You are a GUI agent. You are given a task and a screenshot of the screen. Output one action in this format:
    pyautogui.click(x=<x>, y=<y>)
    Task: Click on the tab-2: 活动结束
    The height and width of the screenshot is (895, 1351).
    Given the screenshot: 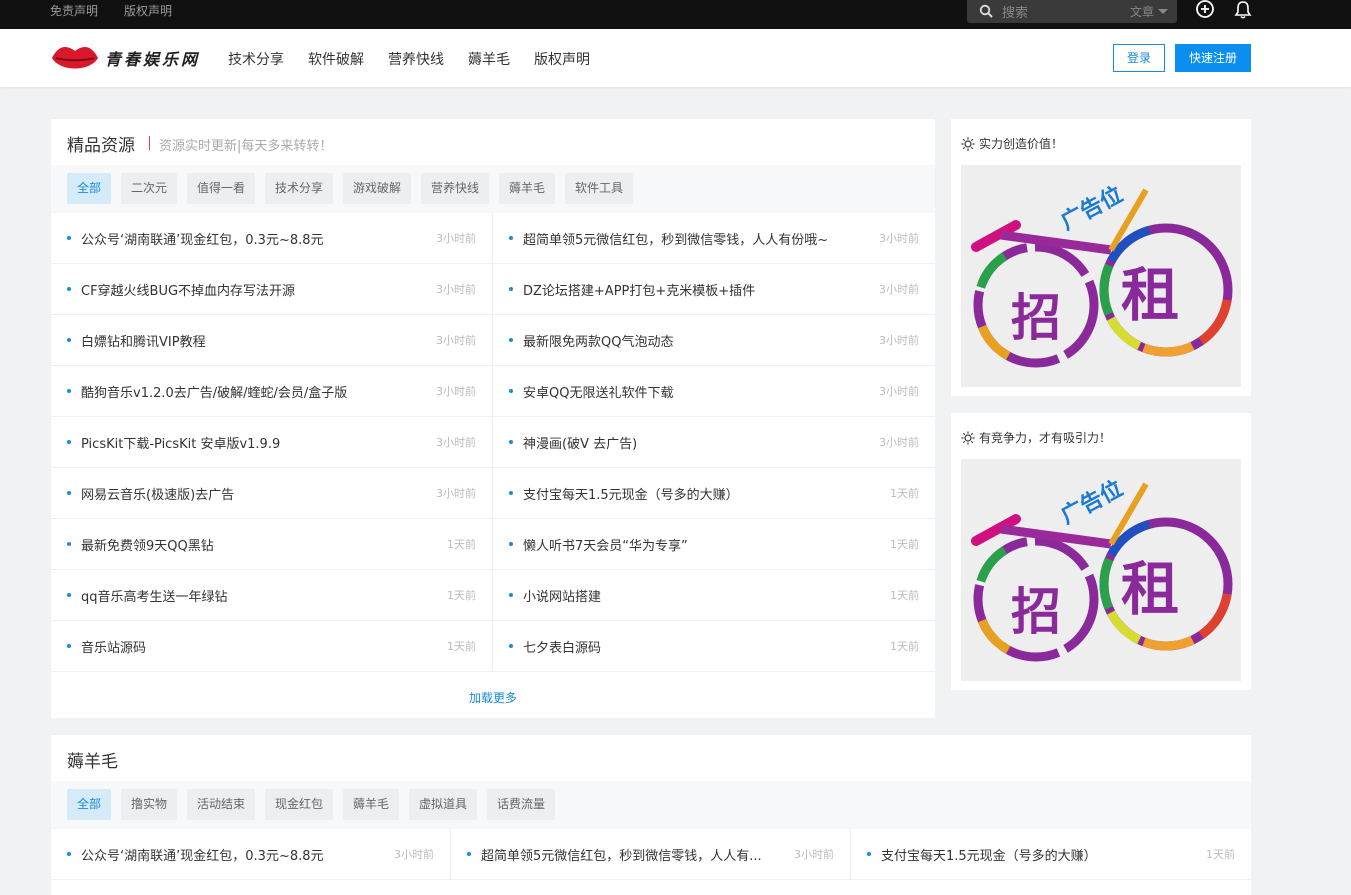 What is the action you would take?
    pyautogui.click(x=221, y=804)
    